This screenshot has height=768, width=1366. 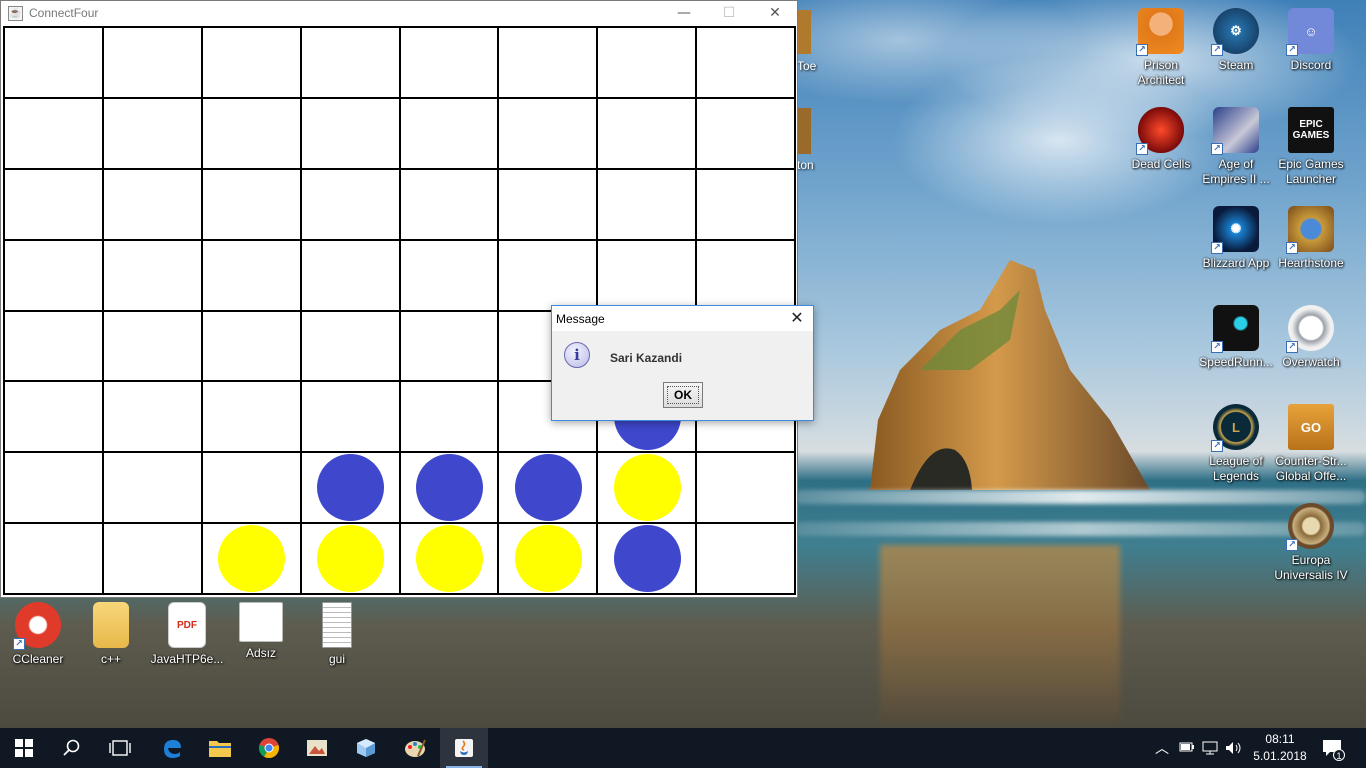 I want to click on taskbar-chrome, so click(x=269, y=748).